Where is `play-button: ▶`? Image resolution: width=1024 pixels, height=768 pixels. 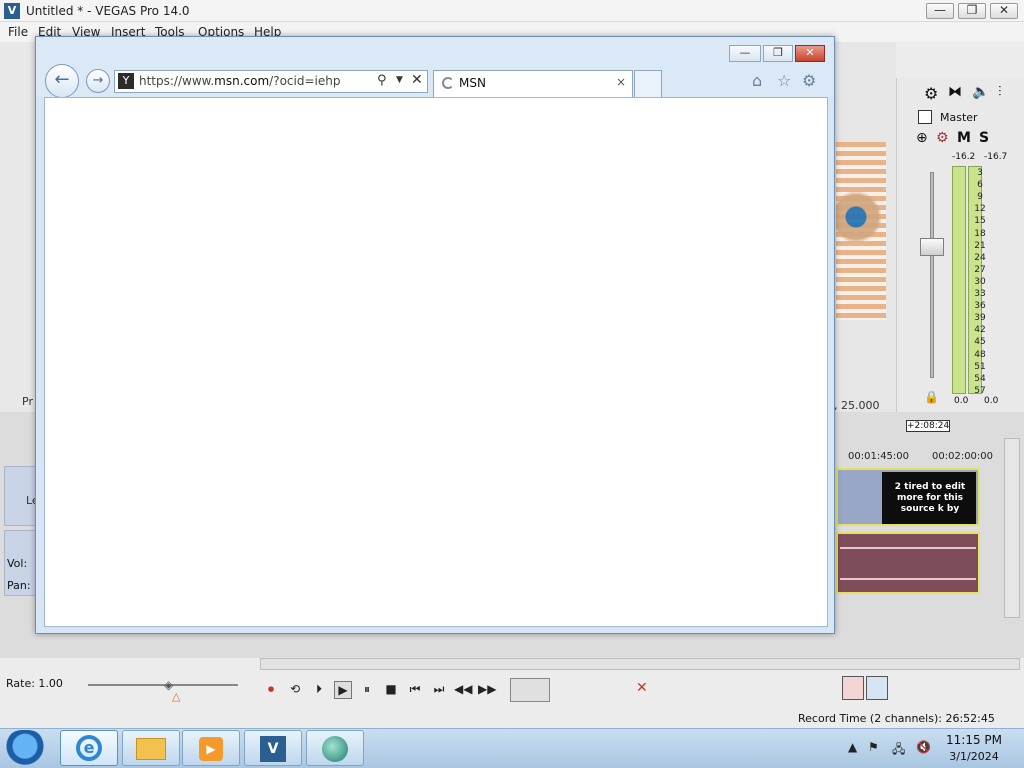 play-button: ▶ is located at coordinates (343, 690).